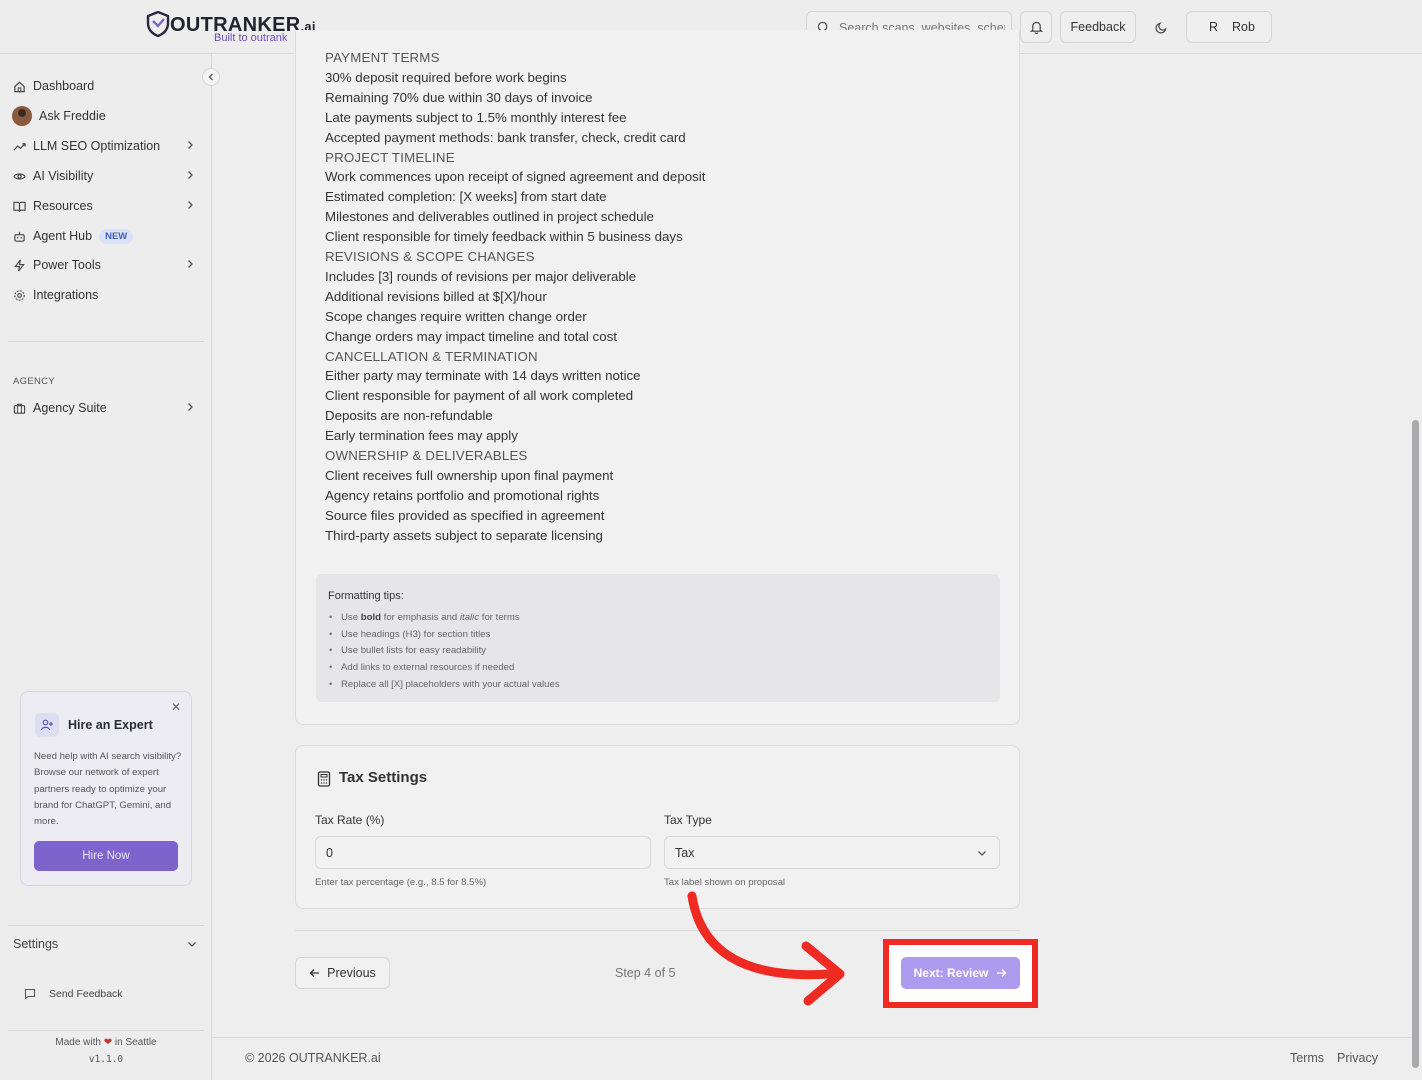  Describe the element at coordinates (251, 38) in the screenshot. I see `logo-tagline: Built to outrank` at that location.